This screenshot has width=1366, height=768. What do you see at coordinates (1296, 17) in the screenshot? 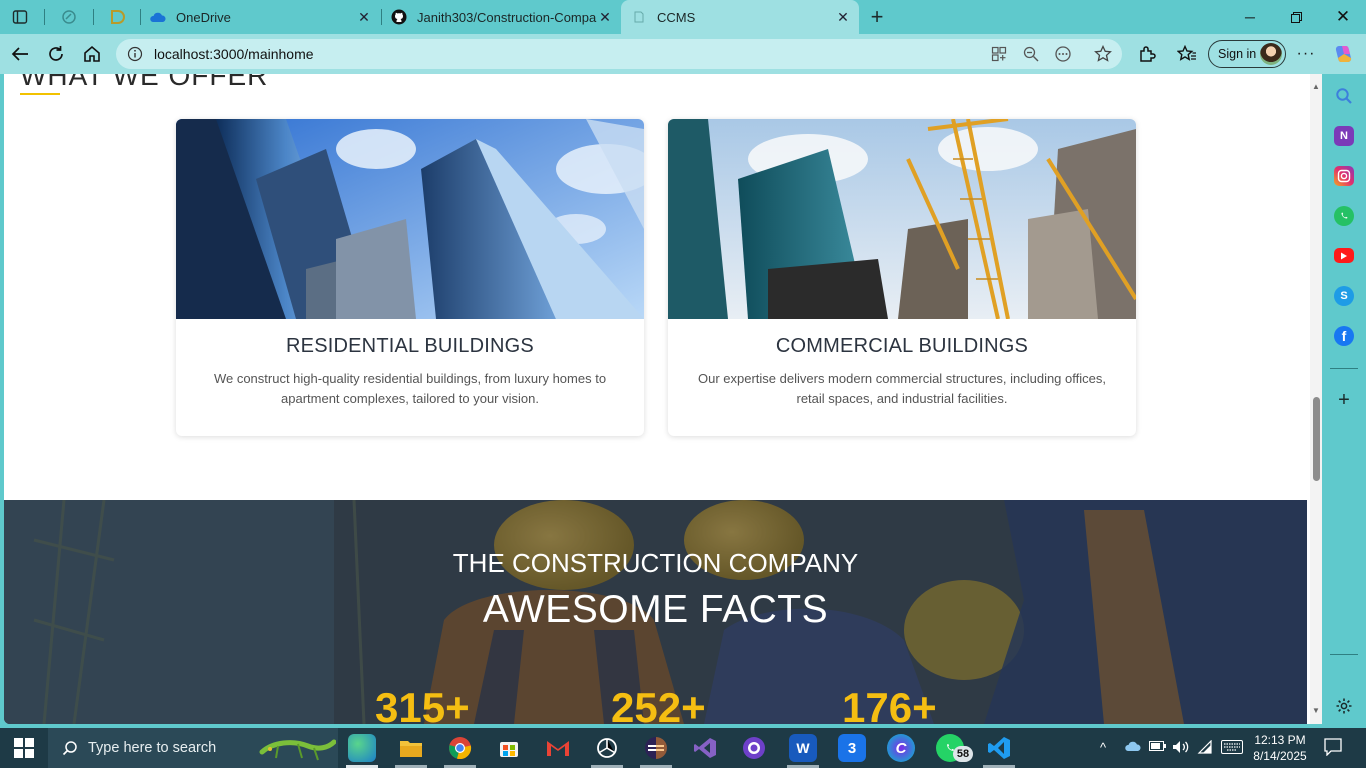
I see `restore-button` at bounding box center [1296, 17].